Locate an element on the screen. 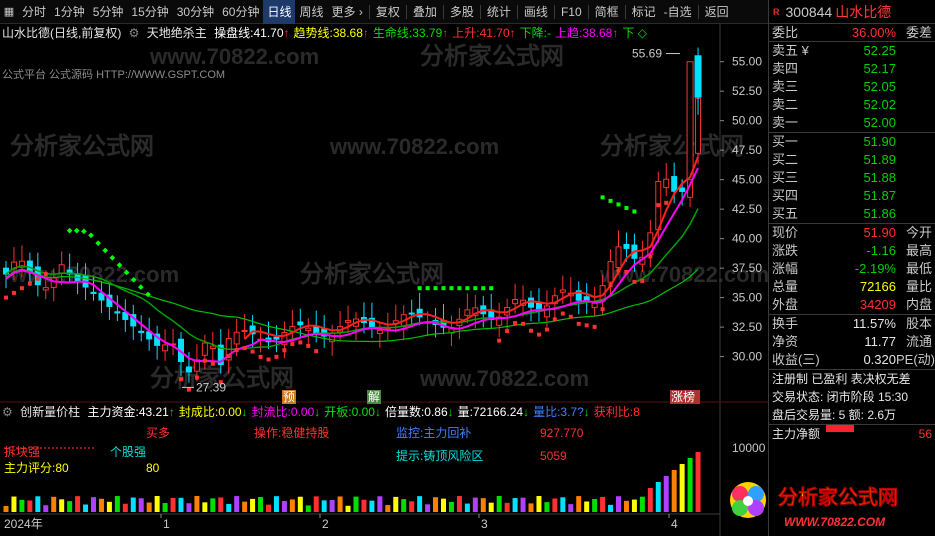 The width and height of the screenshot is (935, 536). bid-row-value: 51.88 is located at coordinates (879, 177).